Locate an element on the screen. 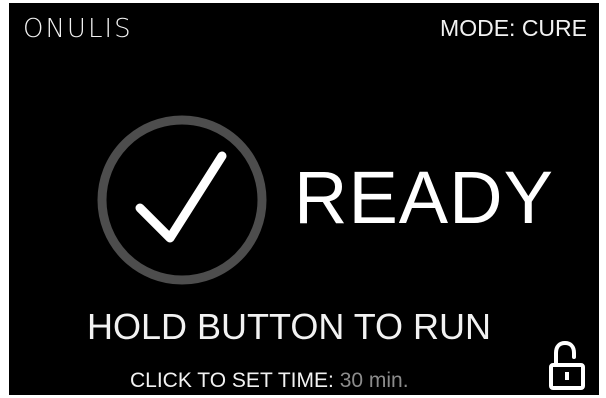 The width and height of the screenshot is (606, 398). checkmark-stroke is located at coordinates (181, 197).